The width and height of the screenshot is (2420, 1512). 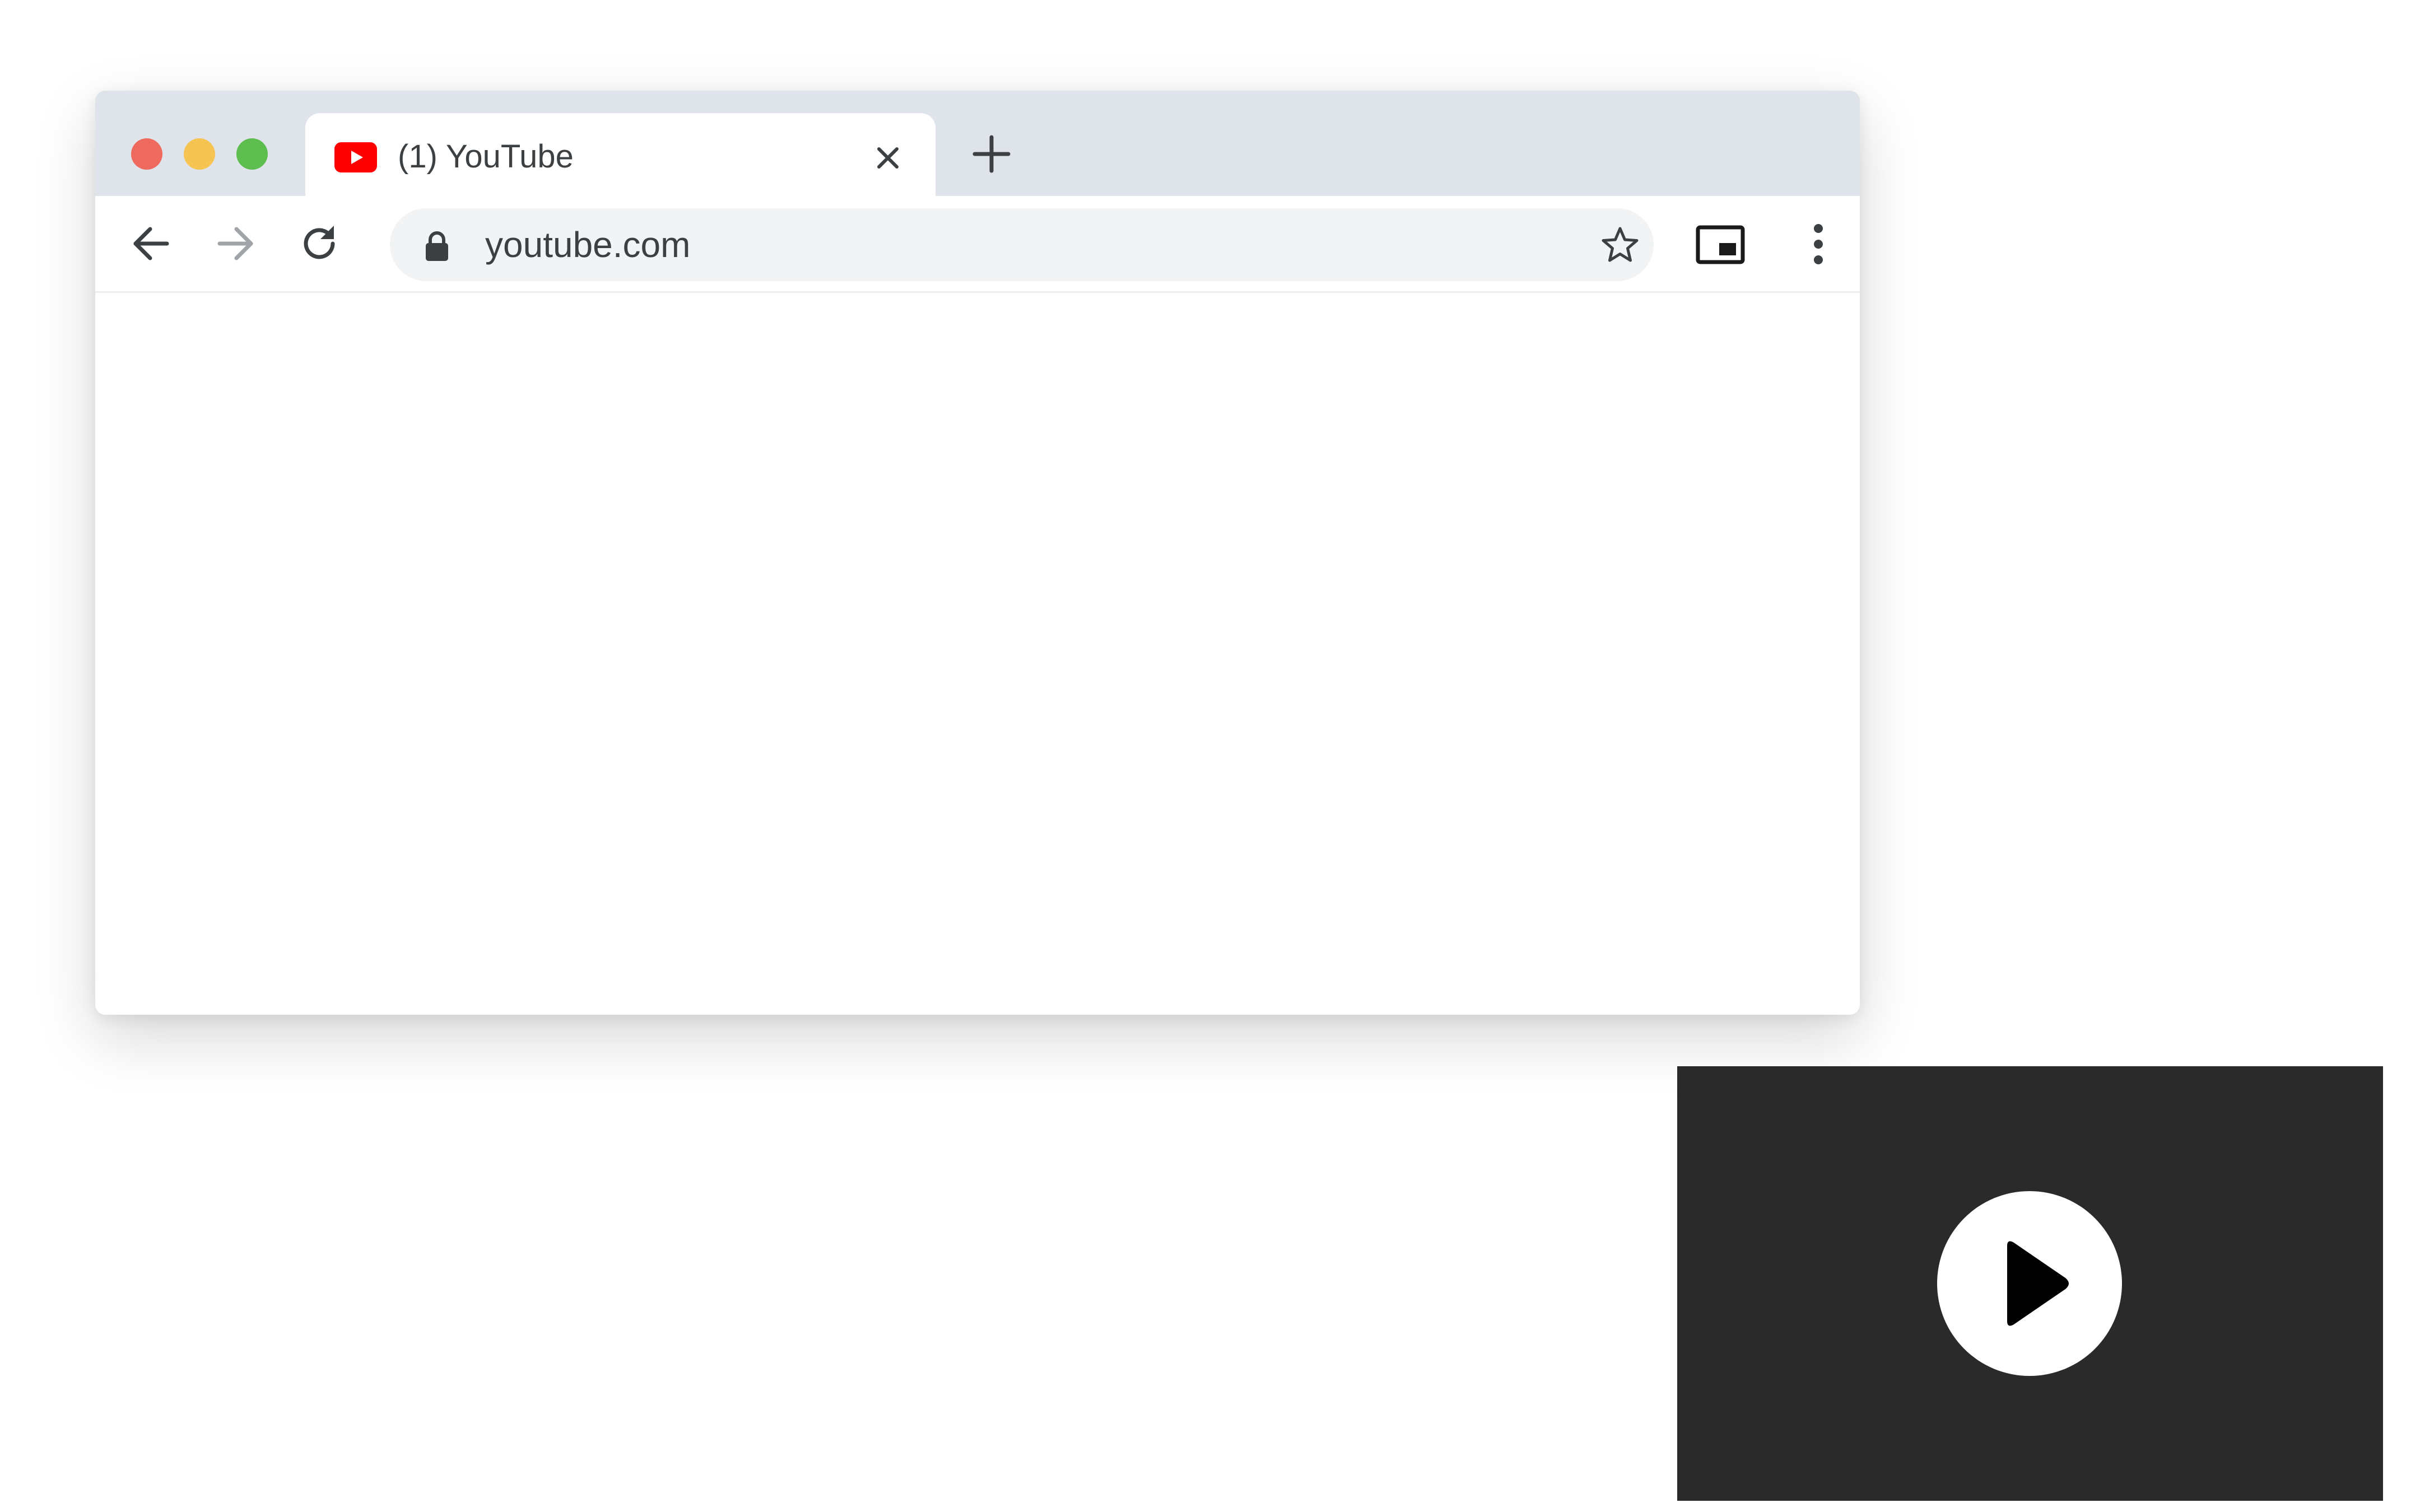 What do you see at coordinates (200, 154) in the screenshot?
I see `window-minimize-button` at bounding box center [200, 154].